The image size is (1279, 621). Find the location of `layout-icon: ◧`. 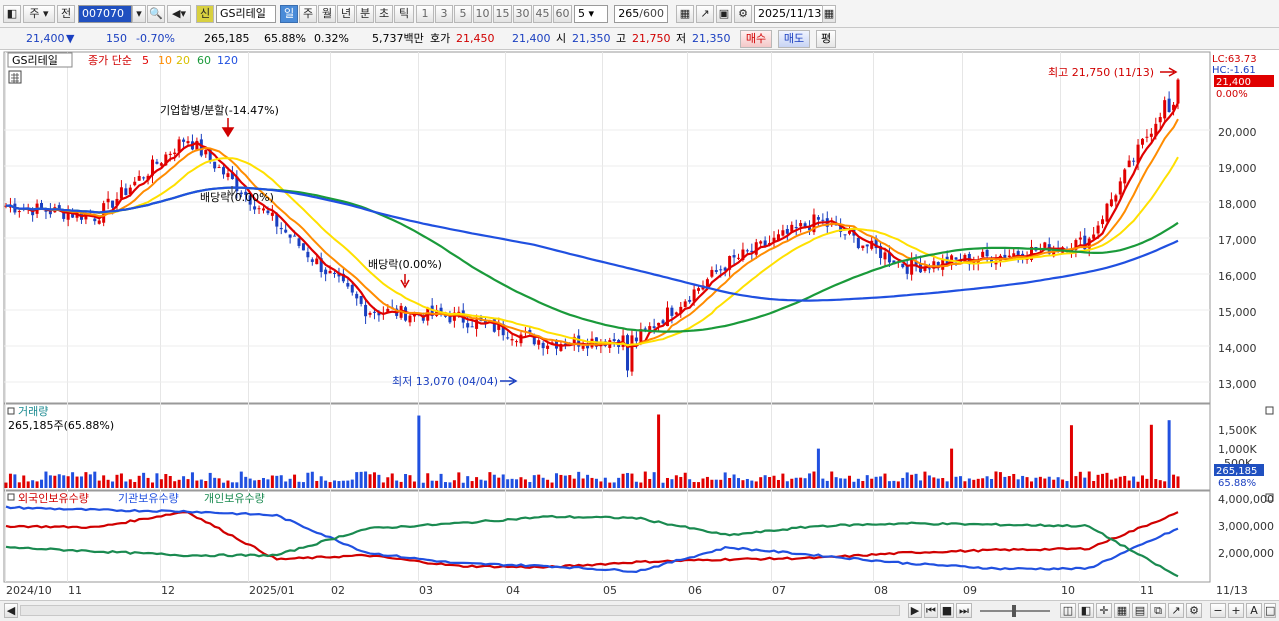

layout-icon: ◧ is located at coordinates (12, 14).